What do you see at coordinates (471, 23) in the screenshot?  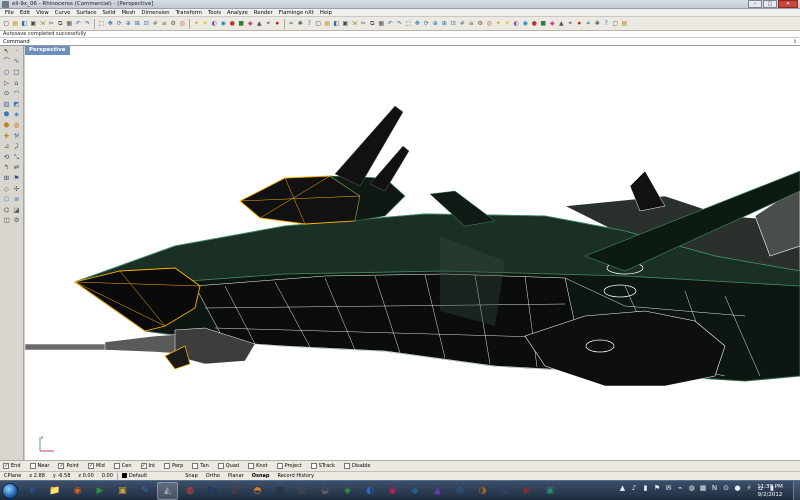 I see `extra18-icon: ≡` at bounding box center [471, 23].